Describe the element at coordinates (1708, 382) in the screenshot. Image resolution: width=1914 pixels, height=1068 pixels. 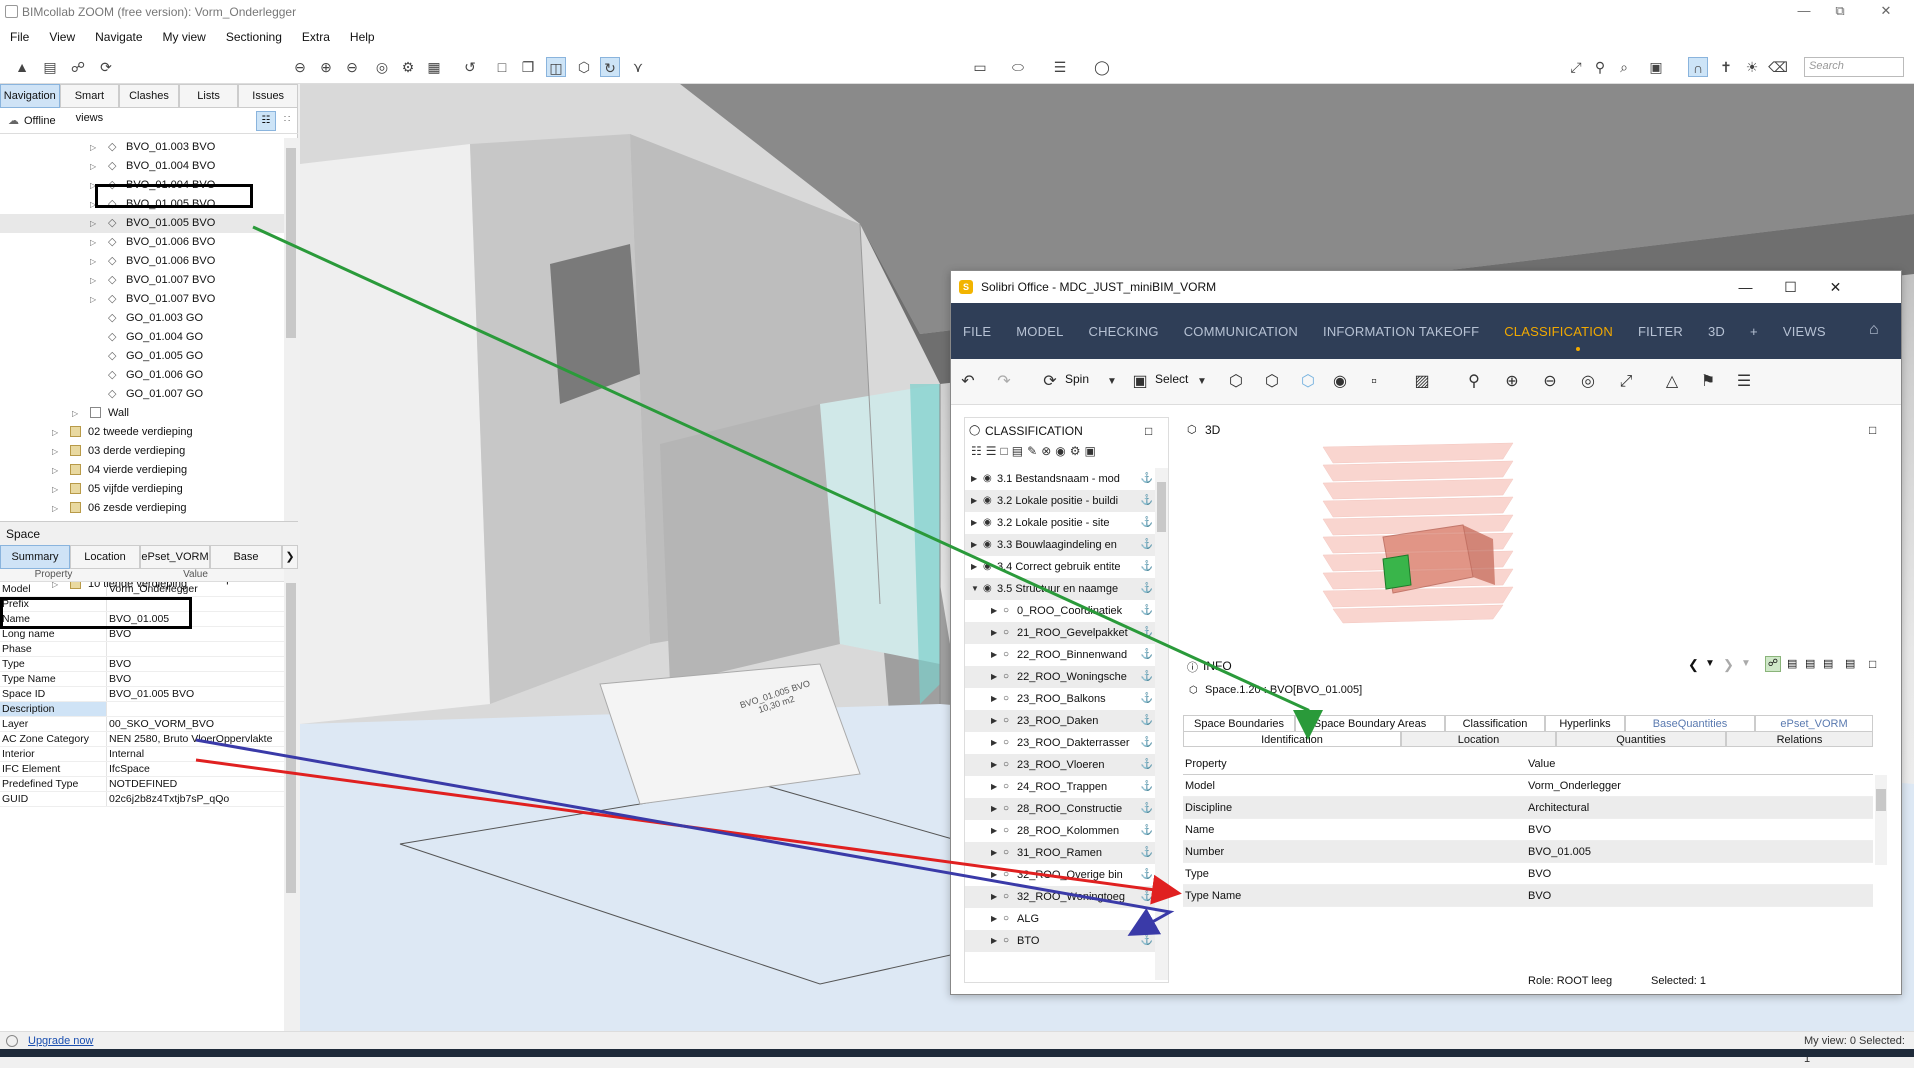
I see `map-pin-icon: ⚑` at that location.